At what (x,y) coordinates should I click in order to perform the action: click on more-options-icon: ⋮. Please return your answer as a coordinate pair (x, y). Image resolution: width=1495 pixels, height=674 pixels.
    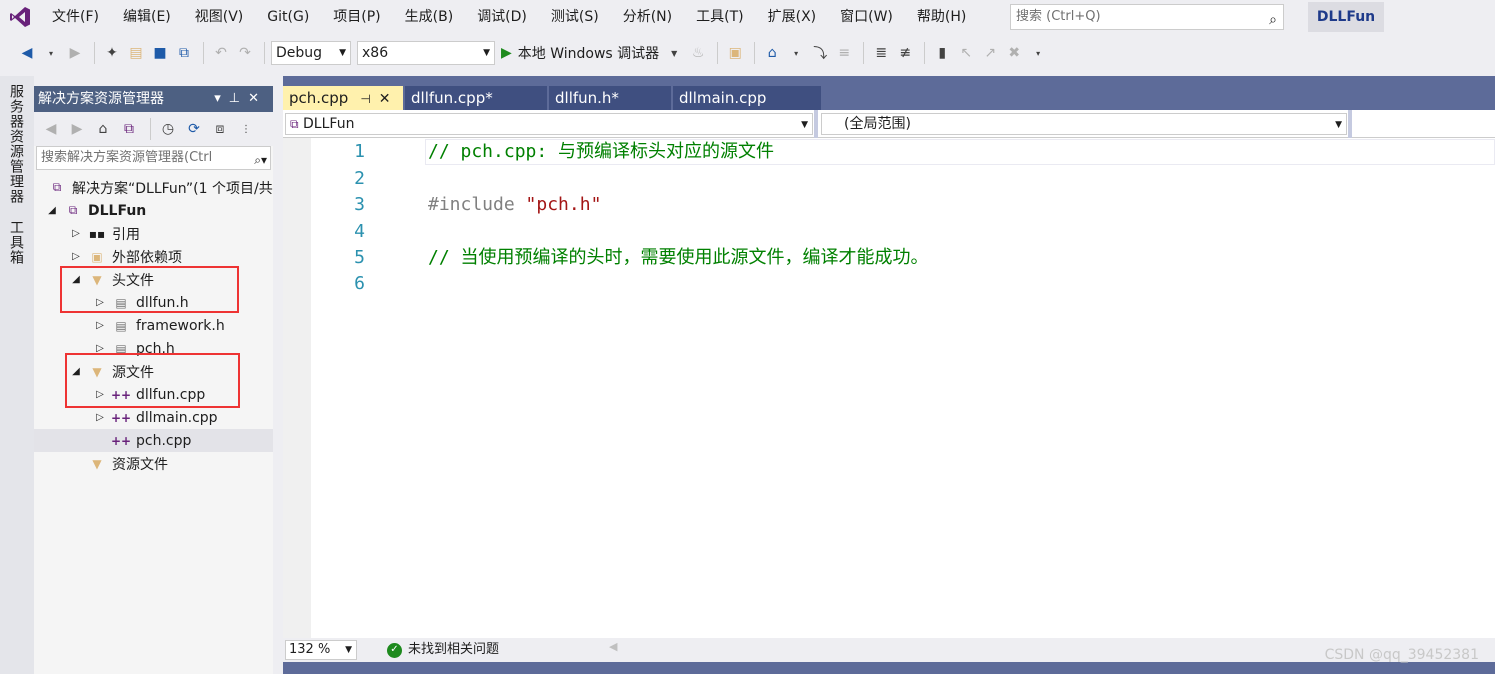
    Looking at the image, I should click on (246, 129).